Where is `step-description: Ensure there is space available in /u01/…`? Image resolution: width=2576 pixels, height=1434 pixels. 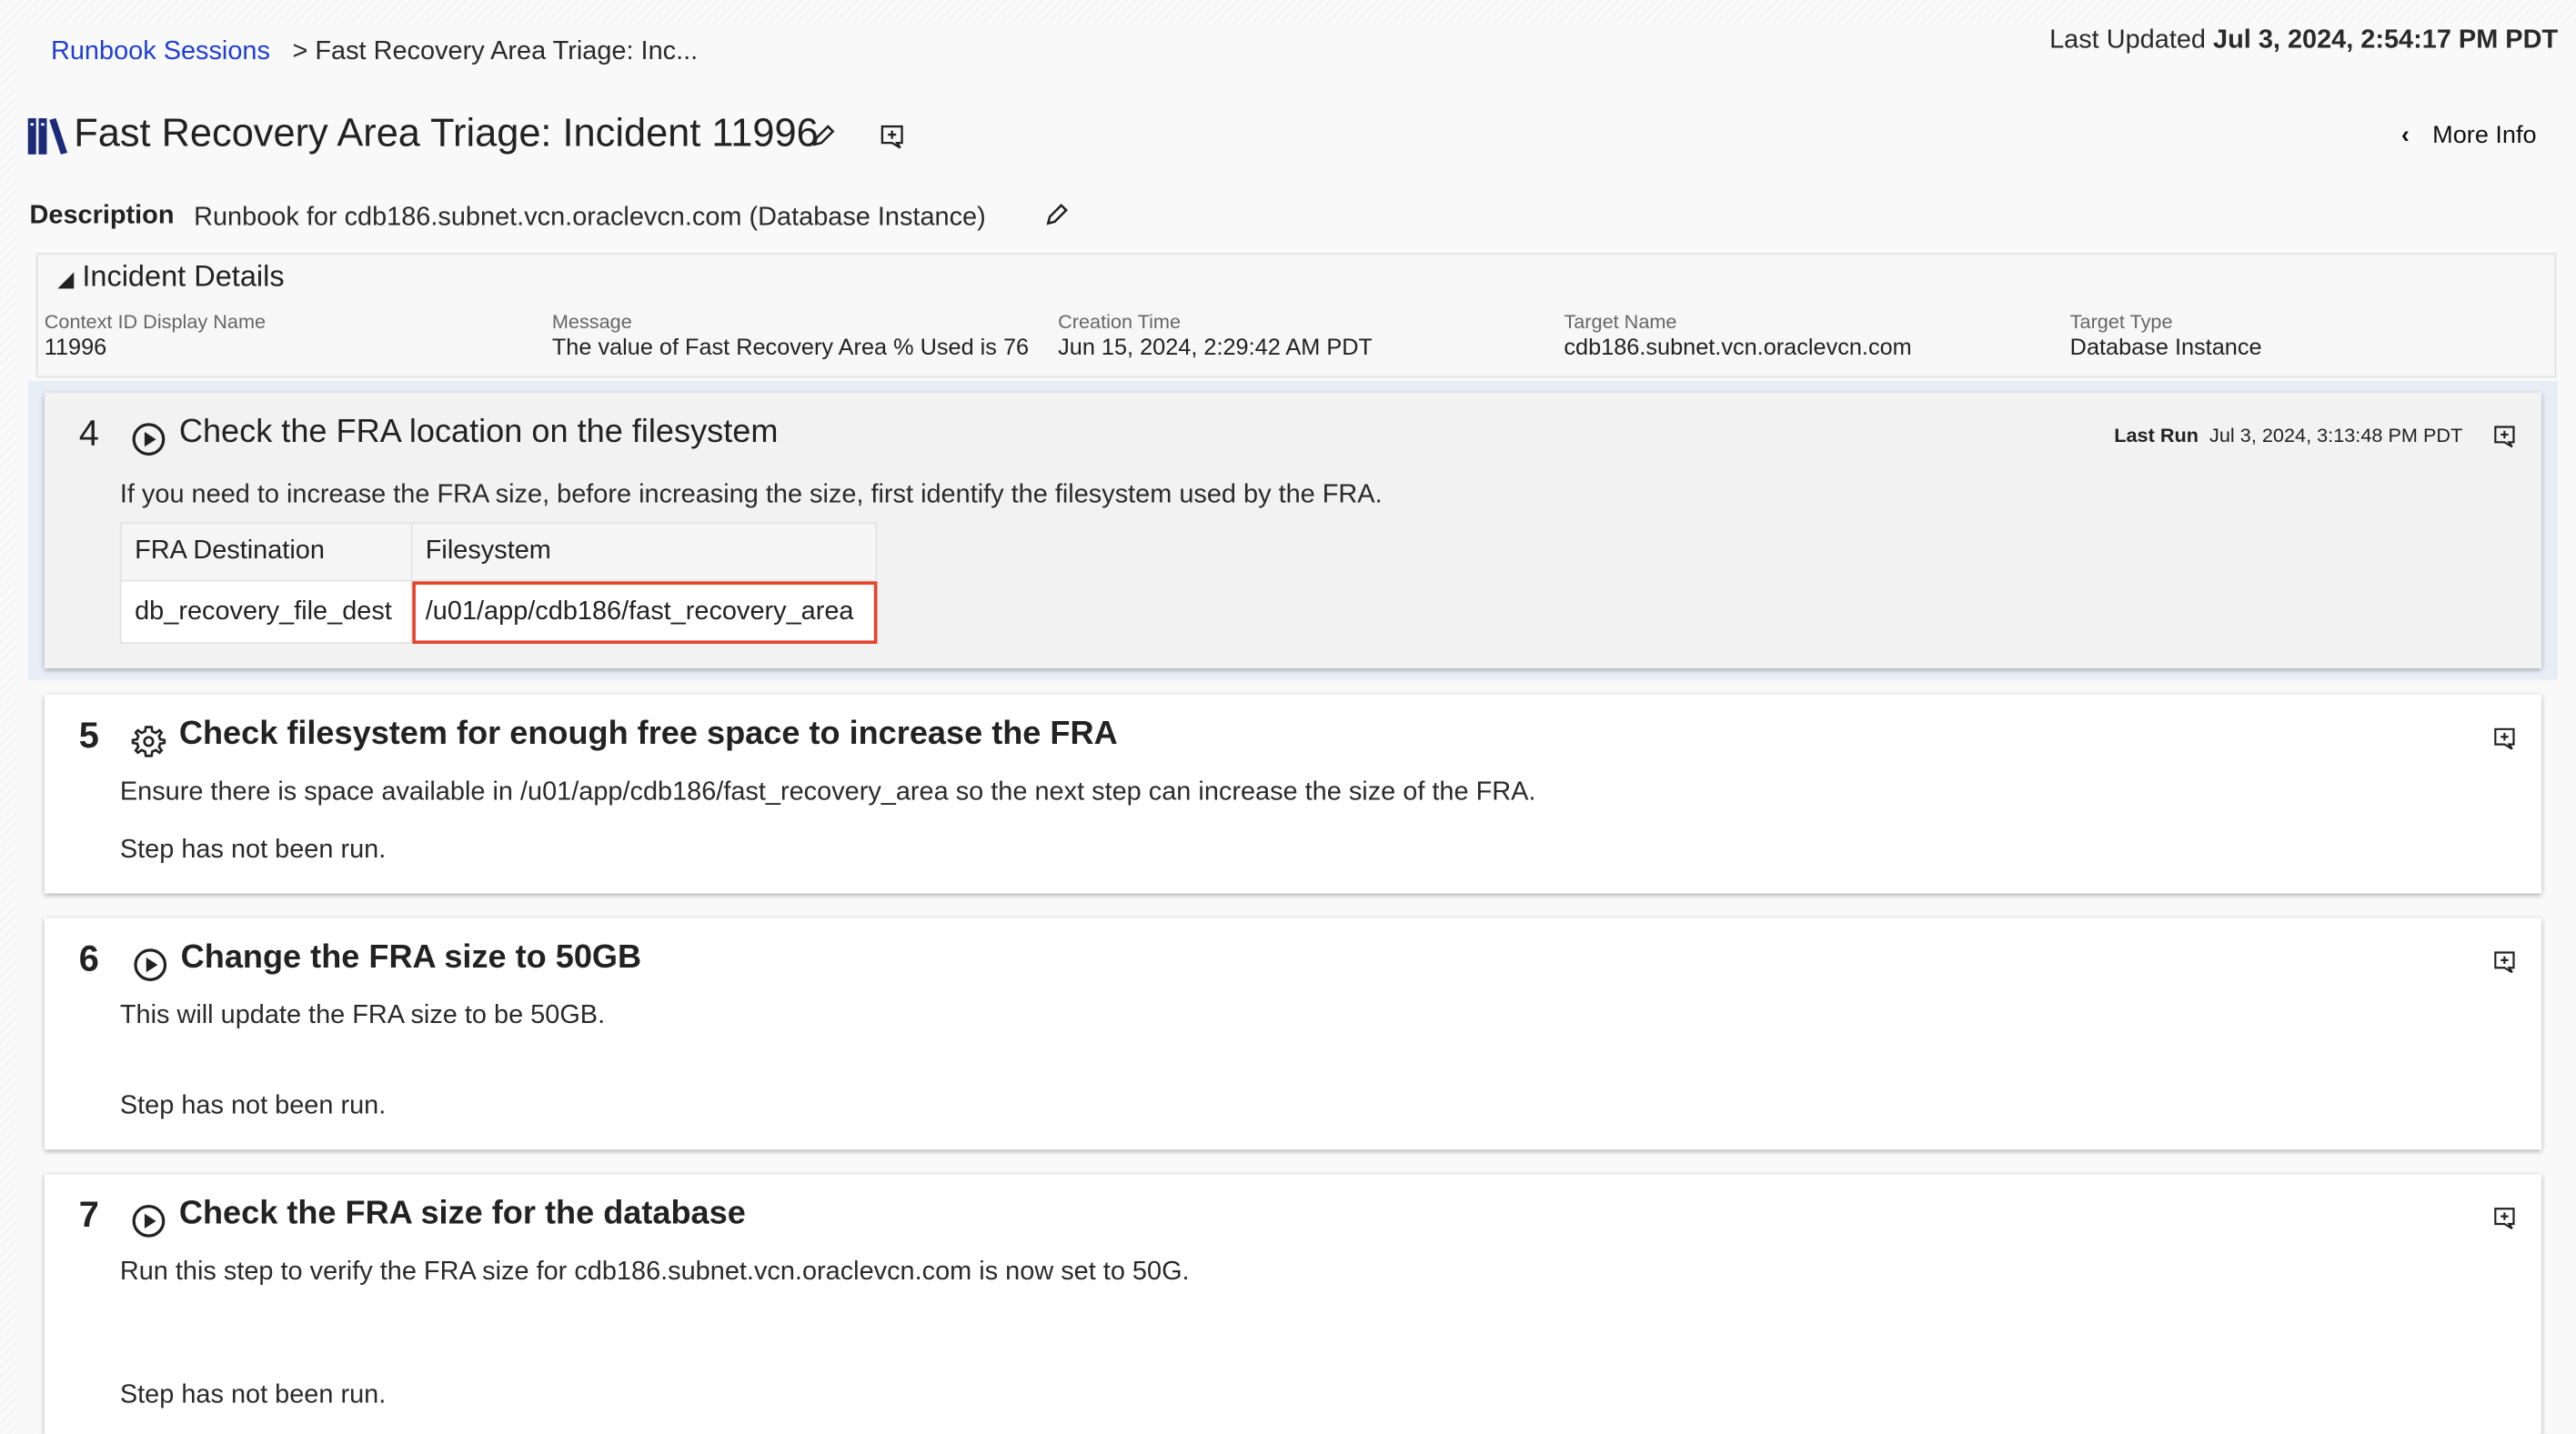 step-description: Ensure there is space available in /u01/… is located at coordinates (827, 792).